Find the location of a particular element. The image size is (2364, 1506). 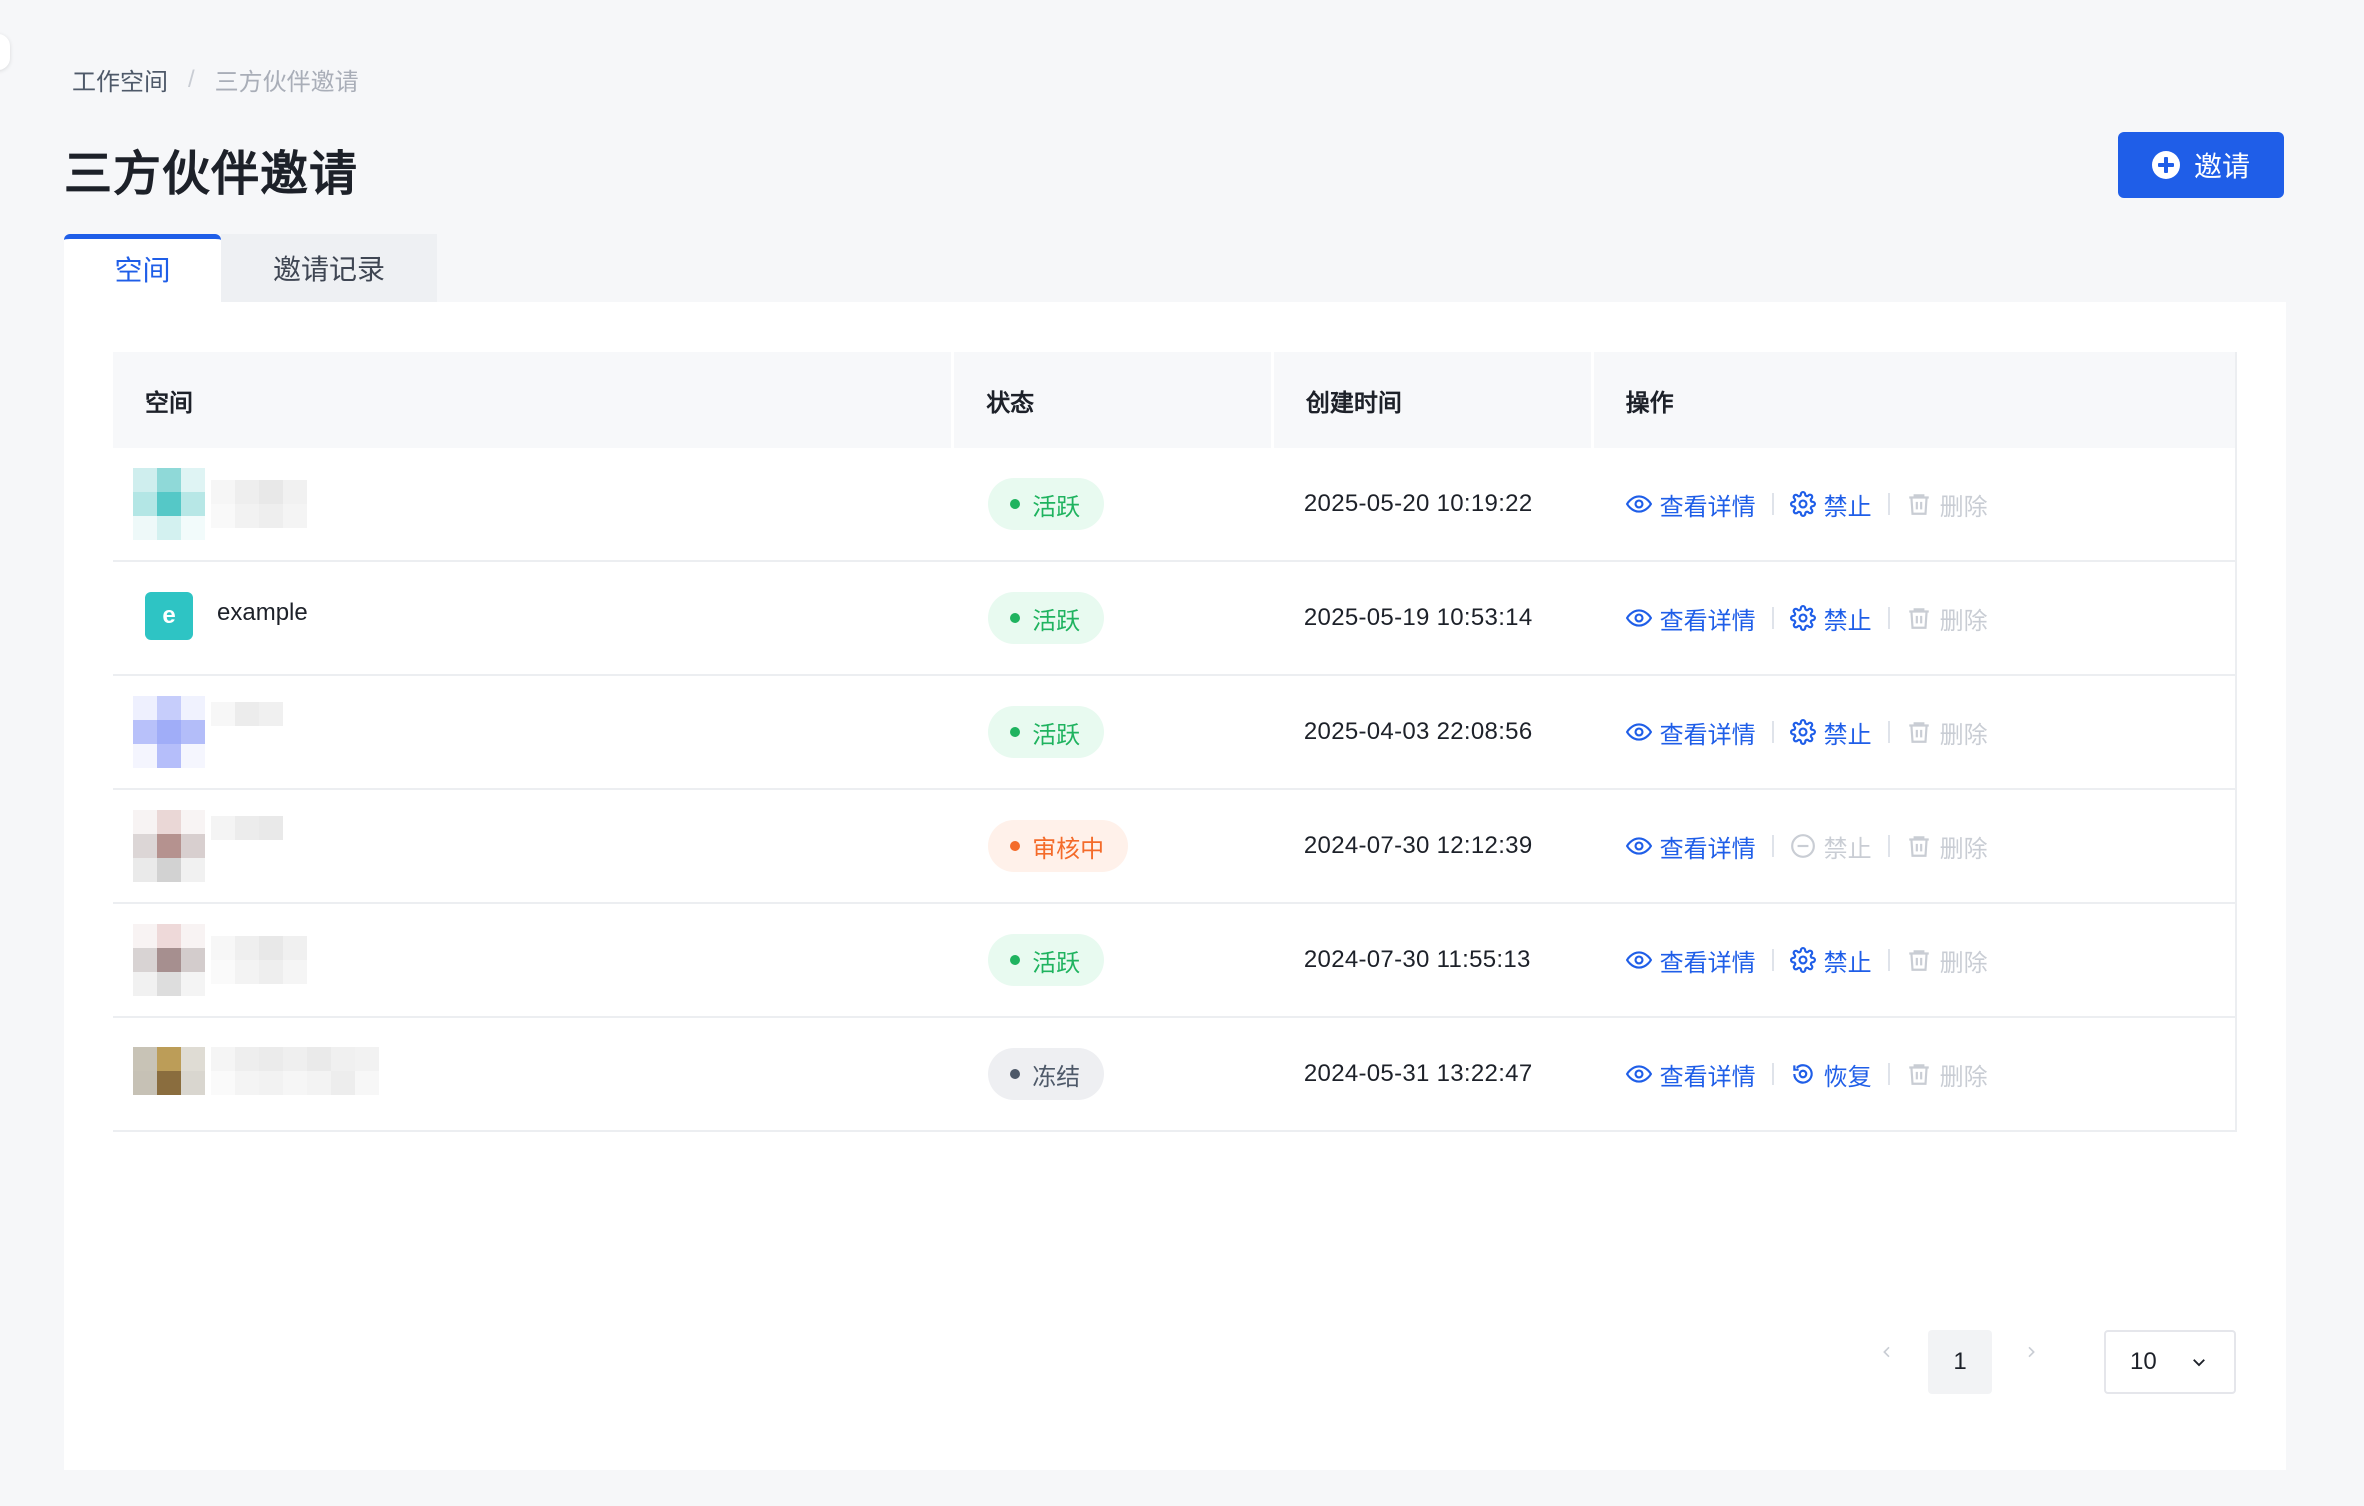

space-name: example is located at coordinates (262, 613).